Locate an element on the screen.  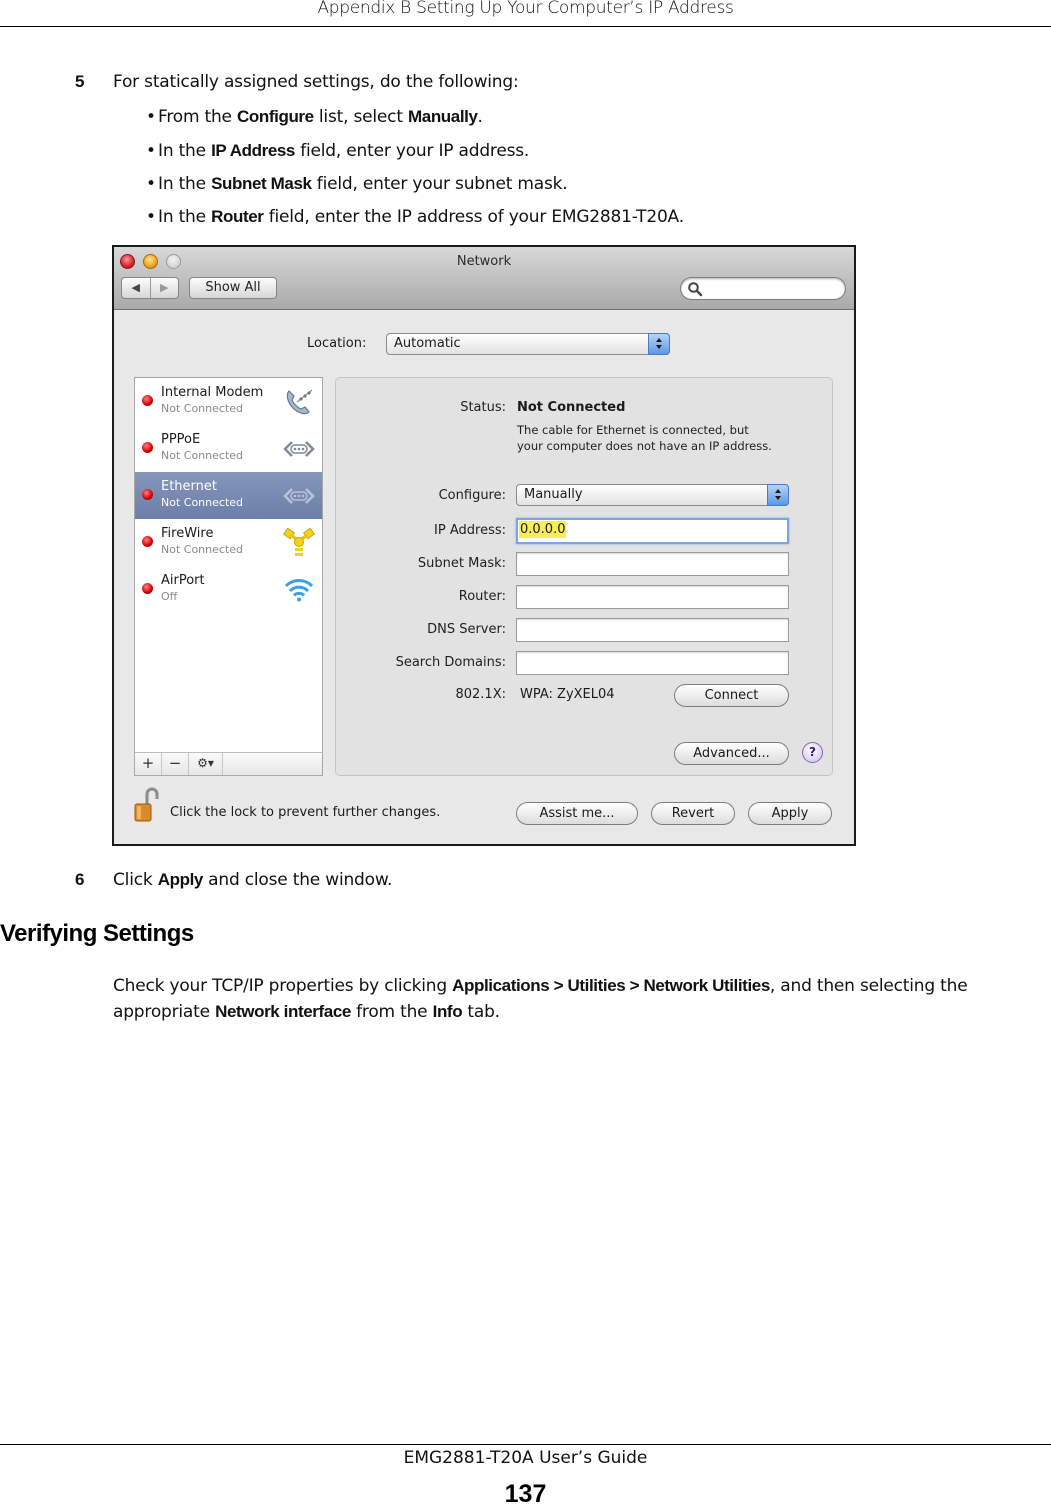
bullet-bold: Manually is located at coordinates (443, 116).